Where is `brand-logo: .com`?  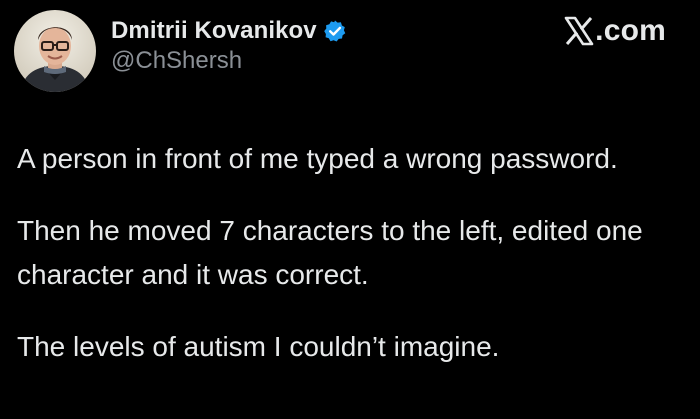
brand-logo: .com is located at coordinates (615, 31).